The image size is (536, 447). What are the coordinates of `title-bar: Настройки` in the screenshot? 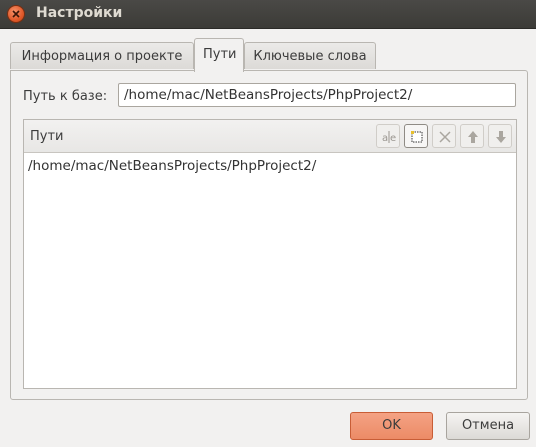 It's located at (268, 14).